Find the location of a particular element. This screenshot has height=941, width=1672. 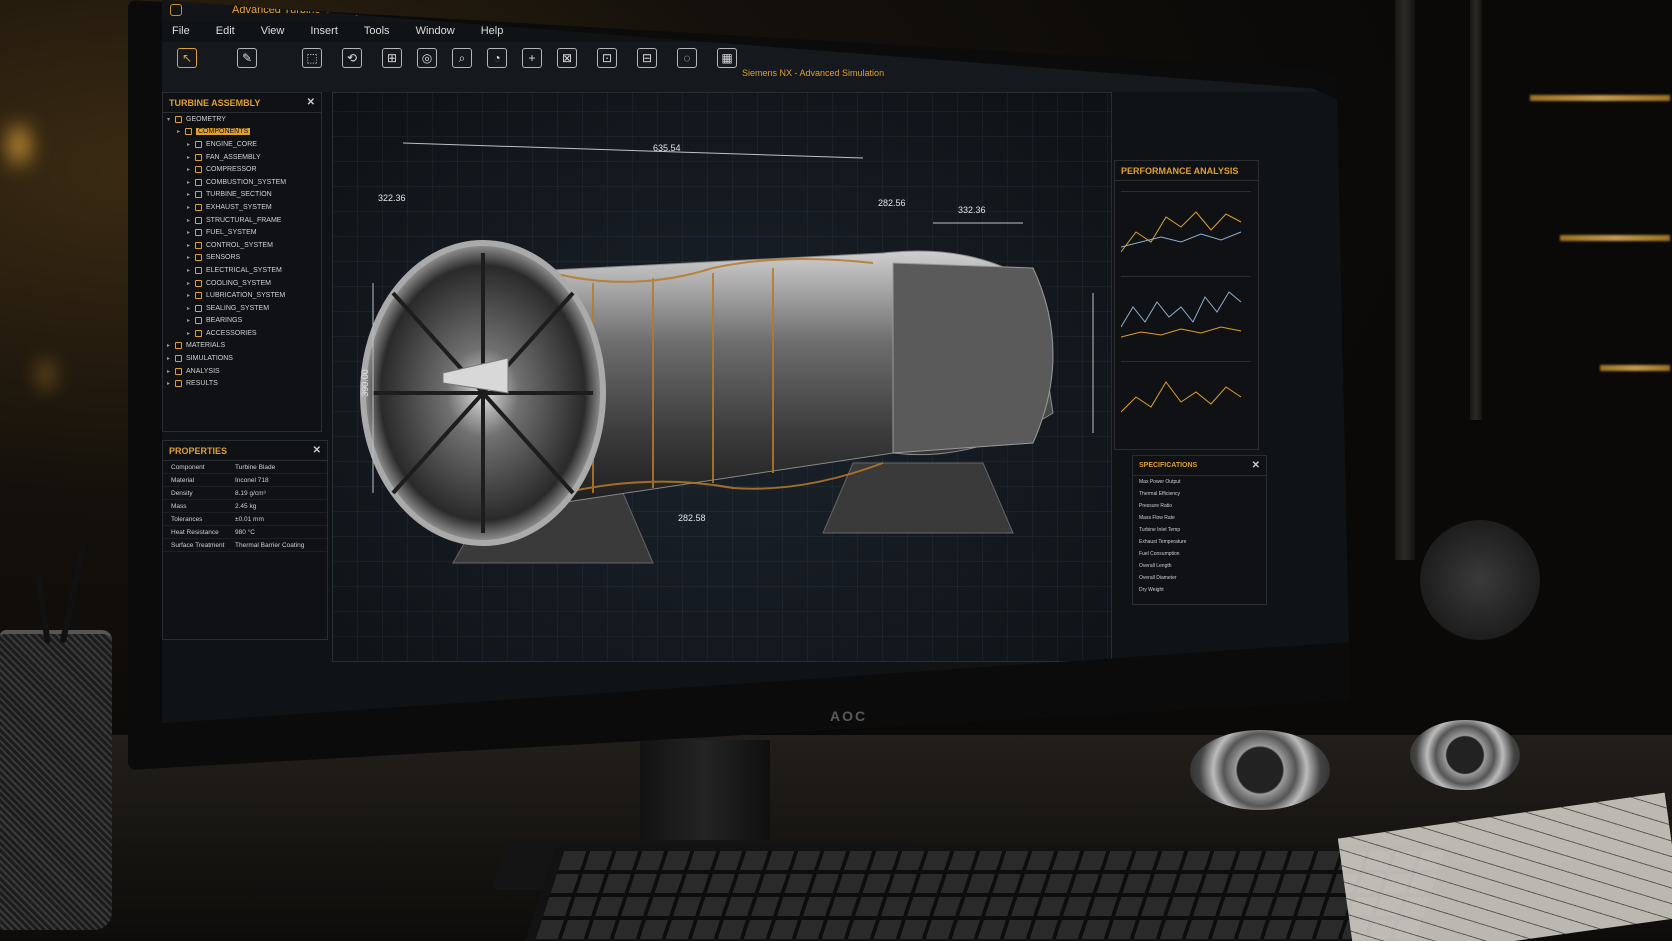

measure-tool-button: ◔ is located at coordinates (497, 58).